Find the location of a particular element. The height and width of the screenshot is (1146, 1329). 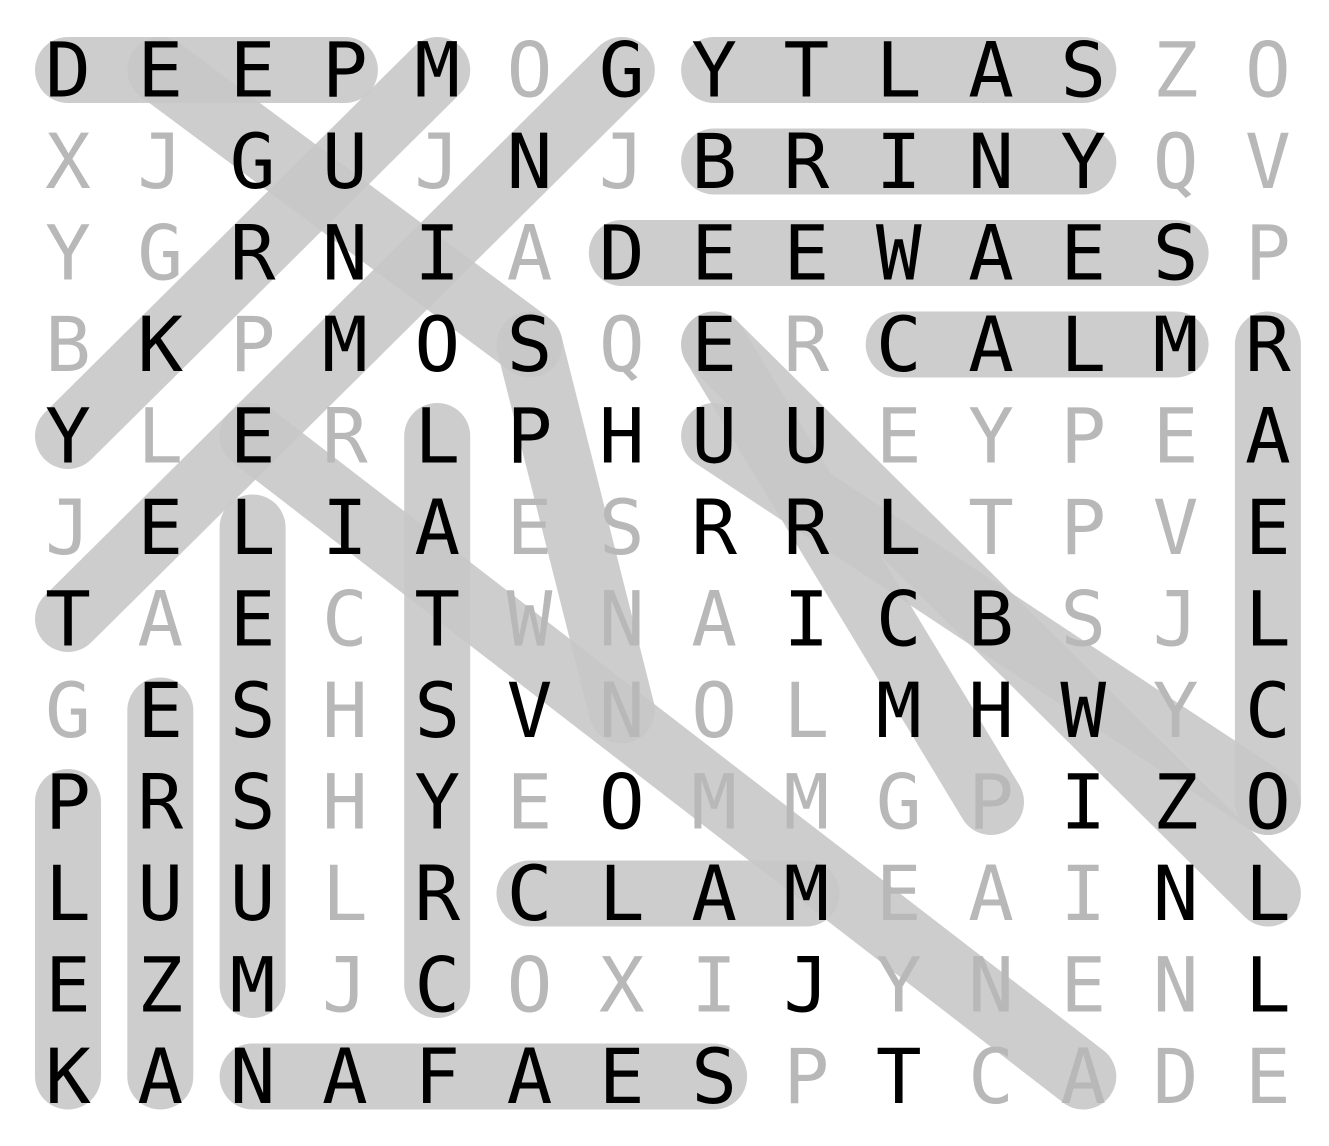

grid-cell: G is located at coordinates (253, 161).